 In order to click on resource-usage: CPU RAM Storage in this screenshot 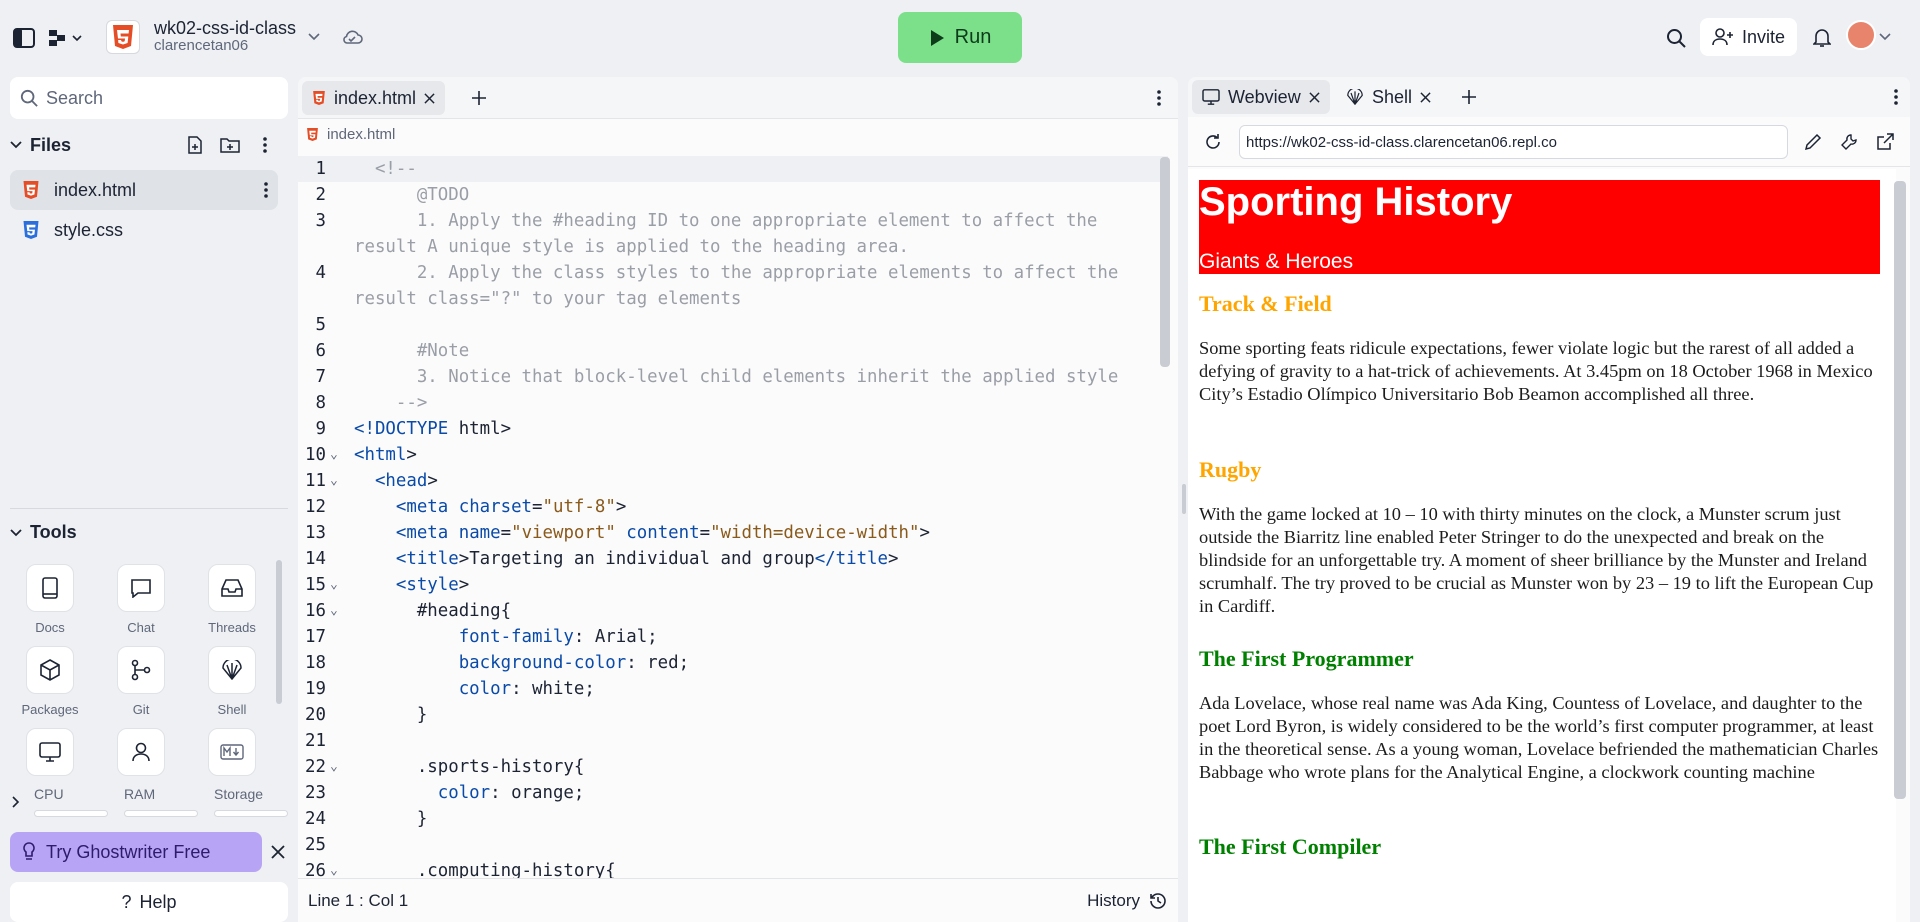, I will do `click(149, 805)`.